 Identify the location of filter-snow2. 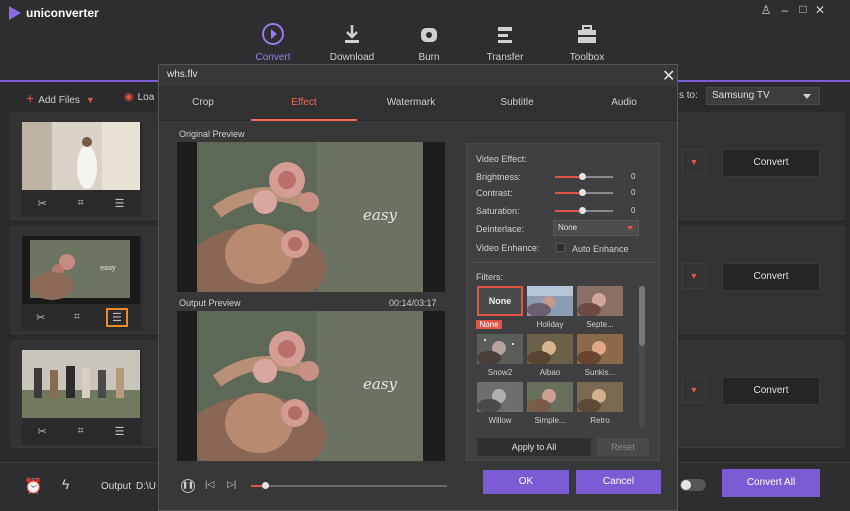
(500, 349).